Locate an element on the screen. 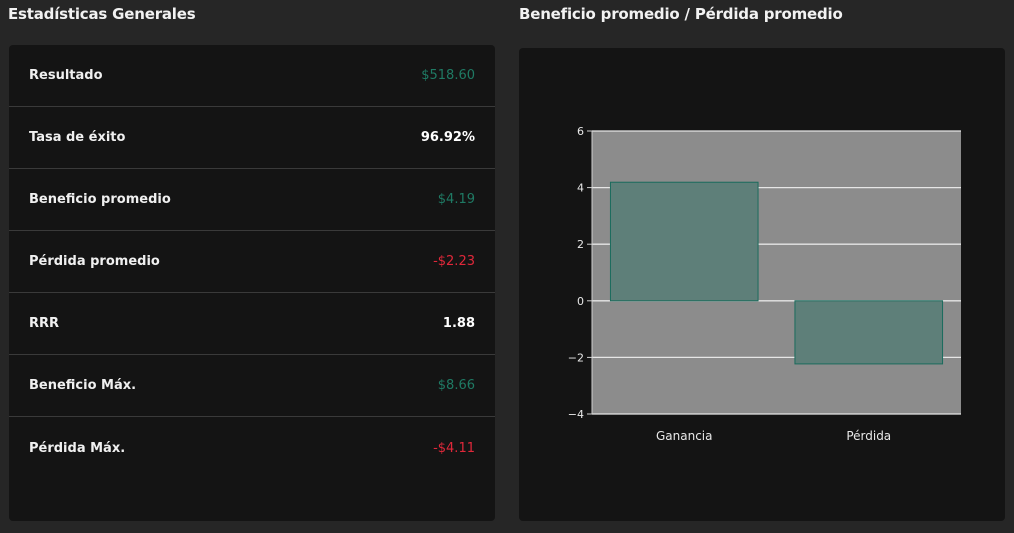 Image resolution: width=1014 pixels, height=533 pixels. stat-value: -$4.11 is located at coordinates (454, 448).